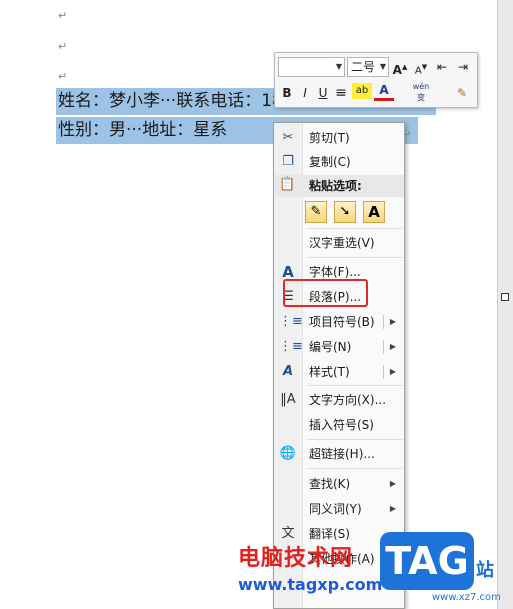 The width and height of the screenshot is (513, 609). Describe the element at coordinates (296, 558) in the screenshot. I see `watermark-site-name: 电脑技术网` at that location.